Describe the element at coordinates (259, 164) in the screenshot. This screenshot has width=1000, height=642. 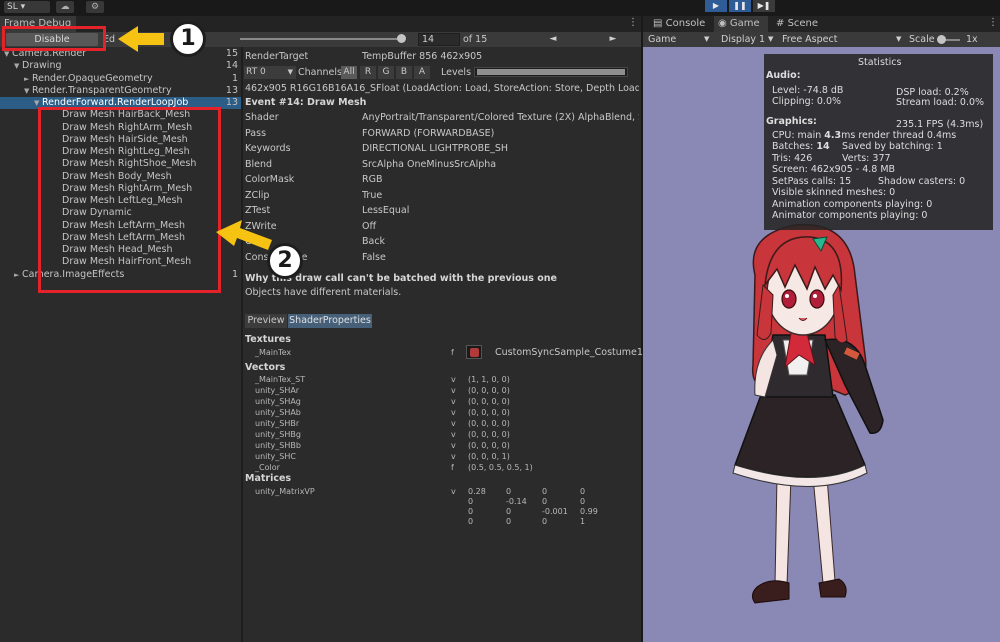
I see `property-key: Blend` at that location.